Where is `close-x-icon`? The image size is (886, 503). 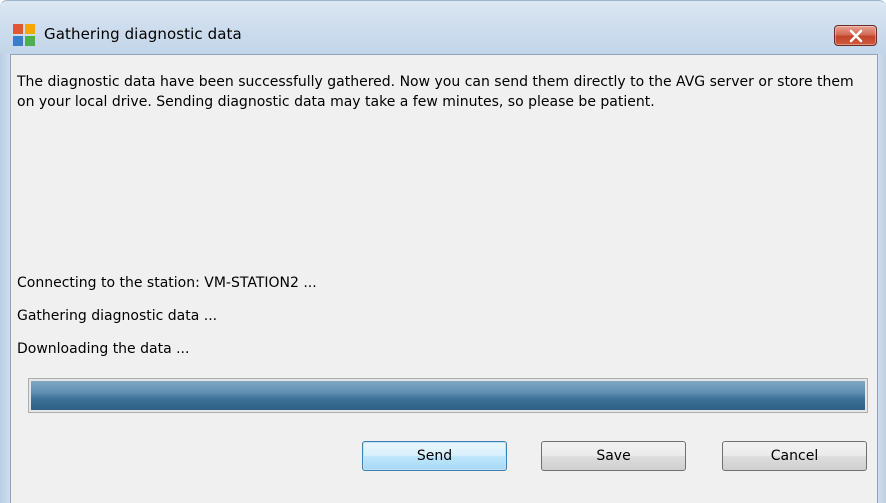
close-x-icon is located at coordinates (856, 36).